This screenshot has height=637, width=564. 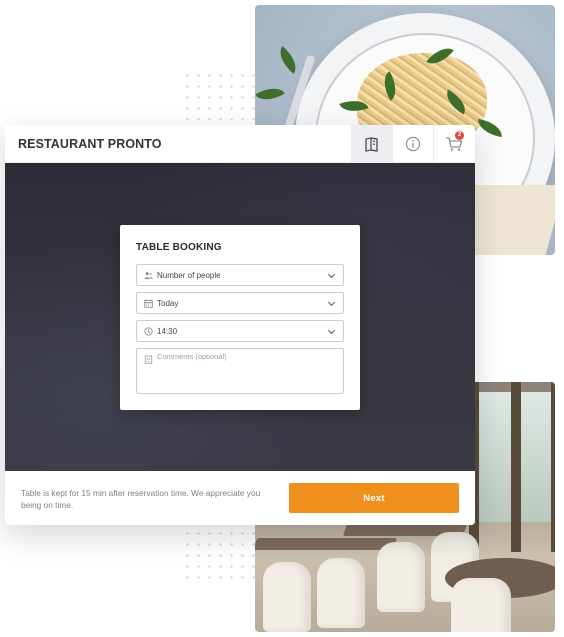 What do you see at coordinates (459, 135) in the screenshot?
I see `cart-count-badge: 2` at bounding box center [459, 135].